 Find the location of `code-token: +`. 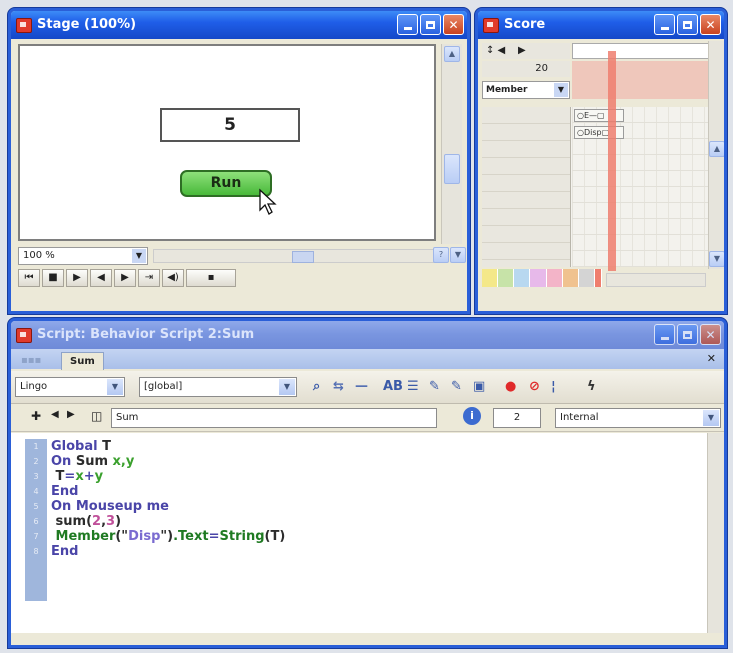

code-token: + is located at coordinates (89, 476).